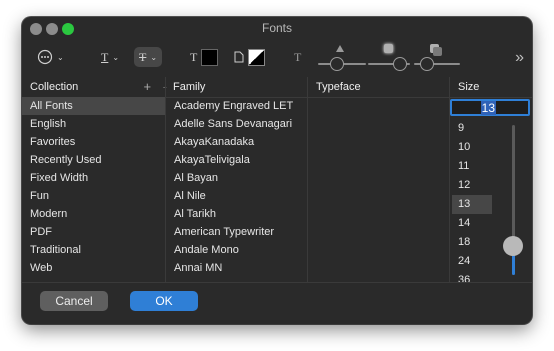 The width and height of the screenshot is (554, 351). I want to click on size-list: 9 10 11 12 13 14 18 24 36, so click(472, 204).